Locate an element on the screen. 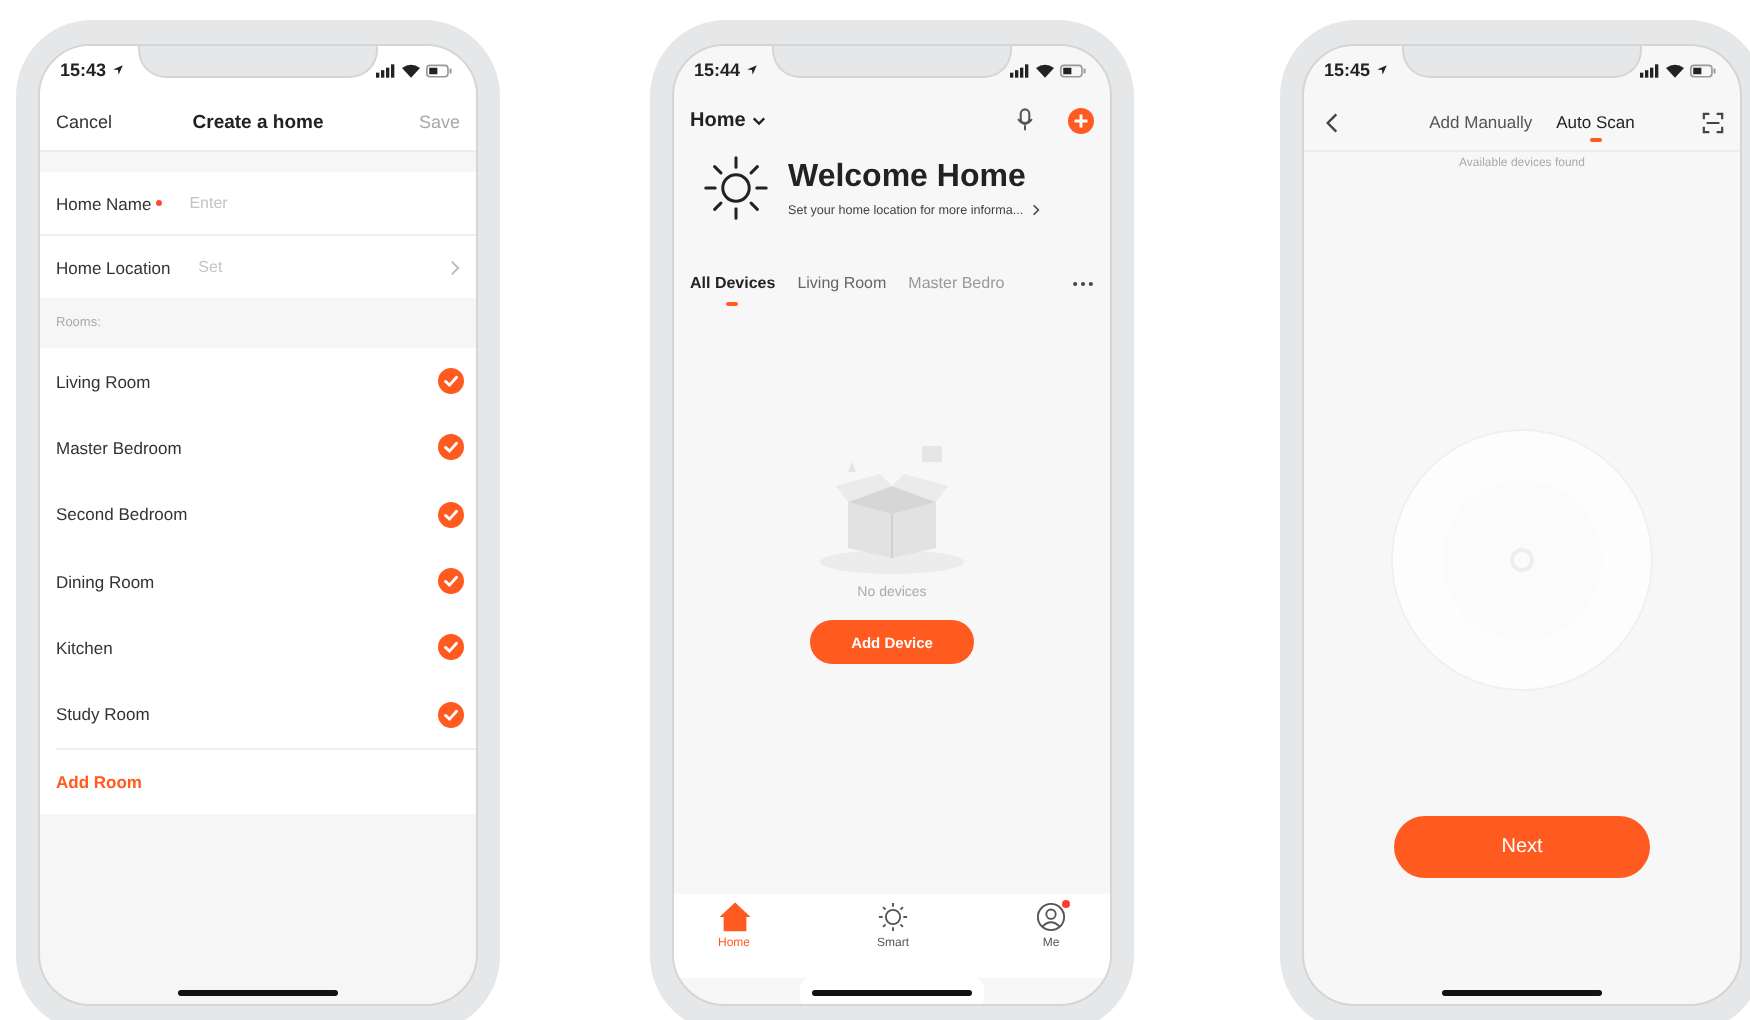 This screenshot has height=1020, width=1750. welcome-title: Welcome Home is located at coordinates (908, 177).